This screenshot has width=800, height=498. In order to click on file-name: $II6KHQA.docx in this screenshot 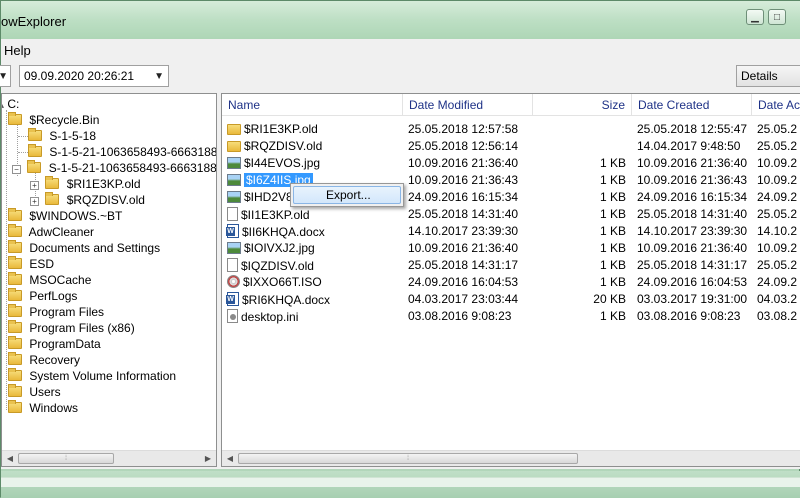, I will do `click(283, 232)`.